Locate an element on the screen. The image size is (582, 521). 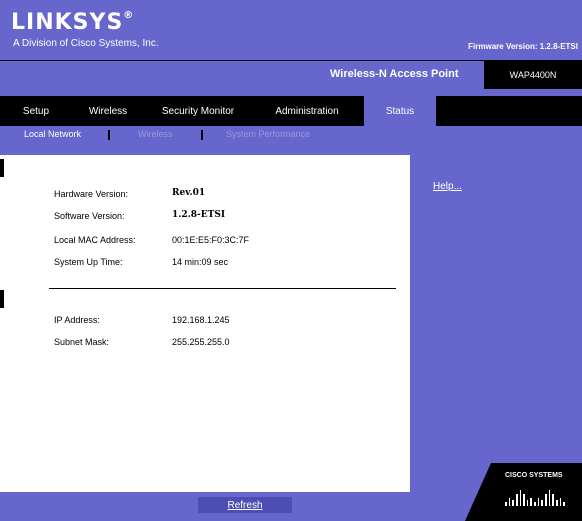
firmware-version: Firmware Version: 1.2.8-ETSI is located at coordinates (523, 46).